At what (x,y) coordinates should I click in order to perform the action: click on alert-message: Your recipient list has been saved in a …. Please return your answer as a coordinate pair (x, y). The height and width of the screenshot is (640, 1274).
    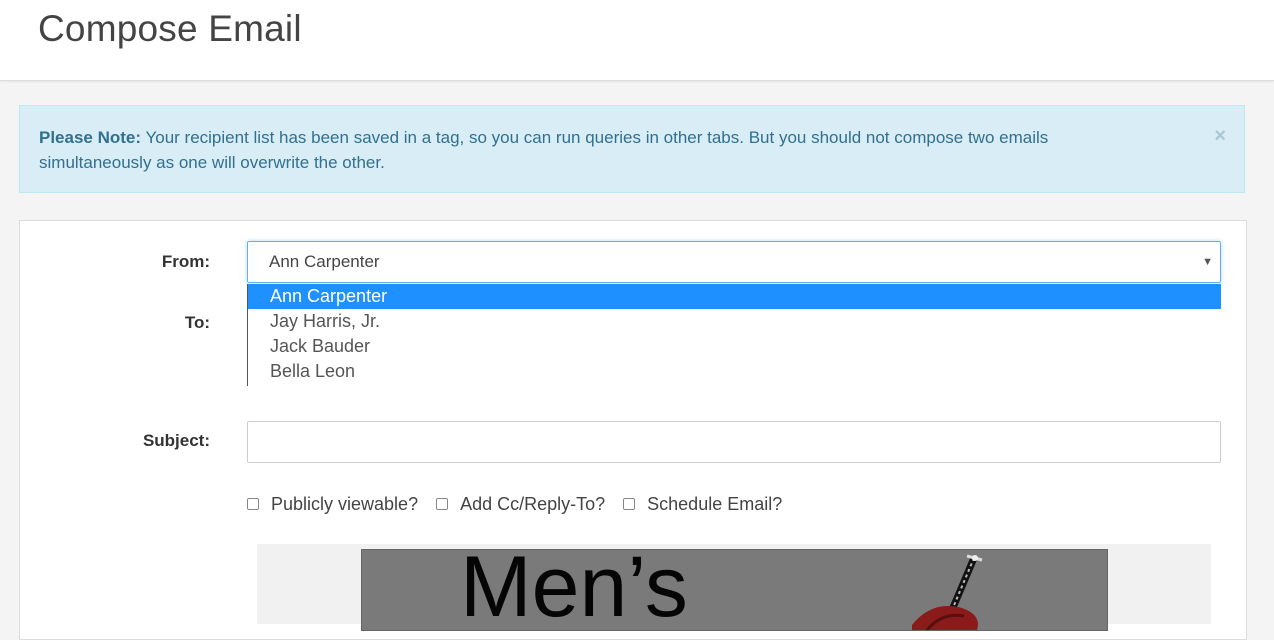
    Looking at the image, I should click on (544, 150).